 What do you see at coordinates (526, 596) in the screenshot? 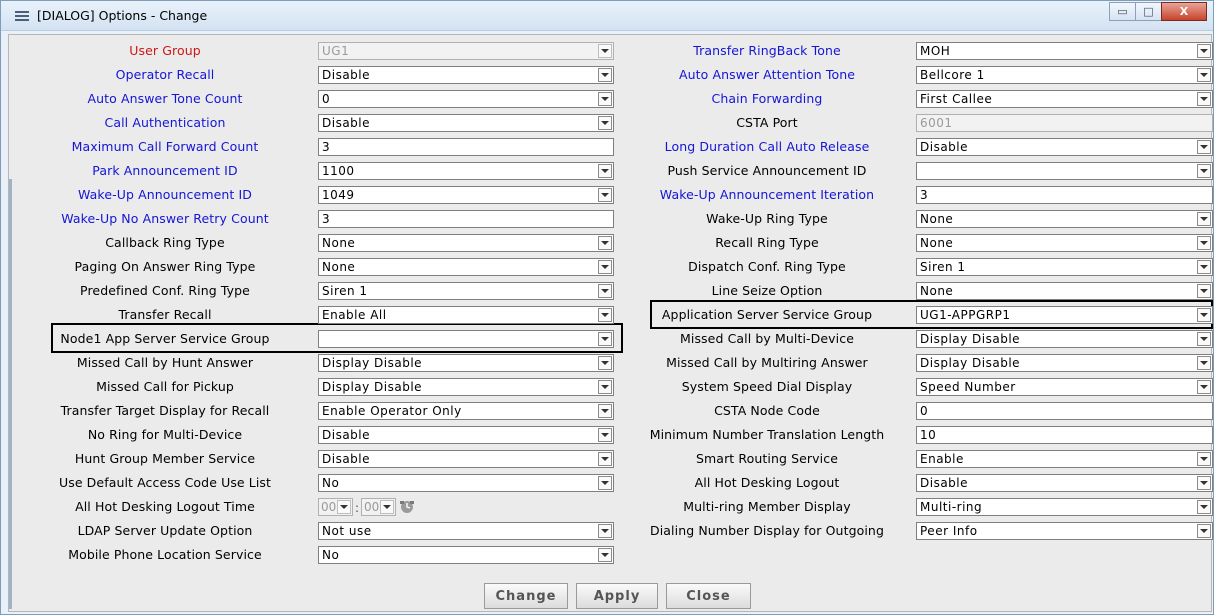
I see `change-button: Change` at bounding box center [526, 596].